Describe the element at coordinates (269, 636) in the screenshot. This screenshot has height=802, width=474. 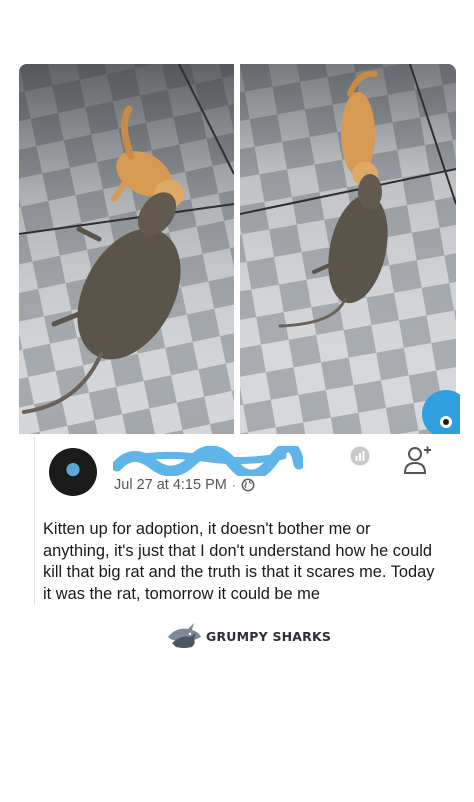
I see `brand-name: GRUMPY SHARKS` at that location.